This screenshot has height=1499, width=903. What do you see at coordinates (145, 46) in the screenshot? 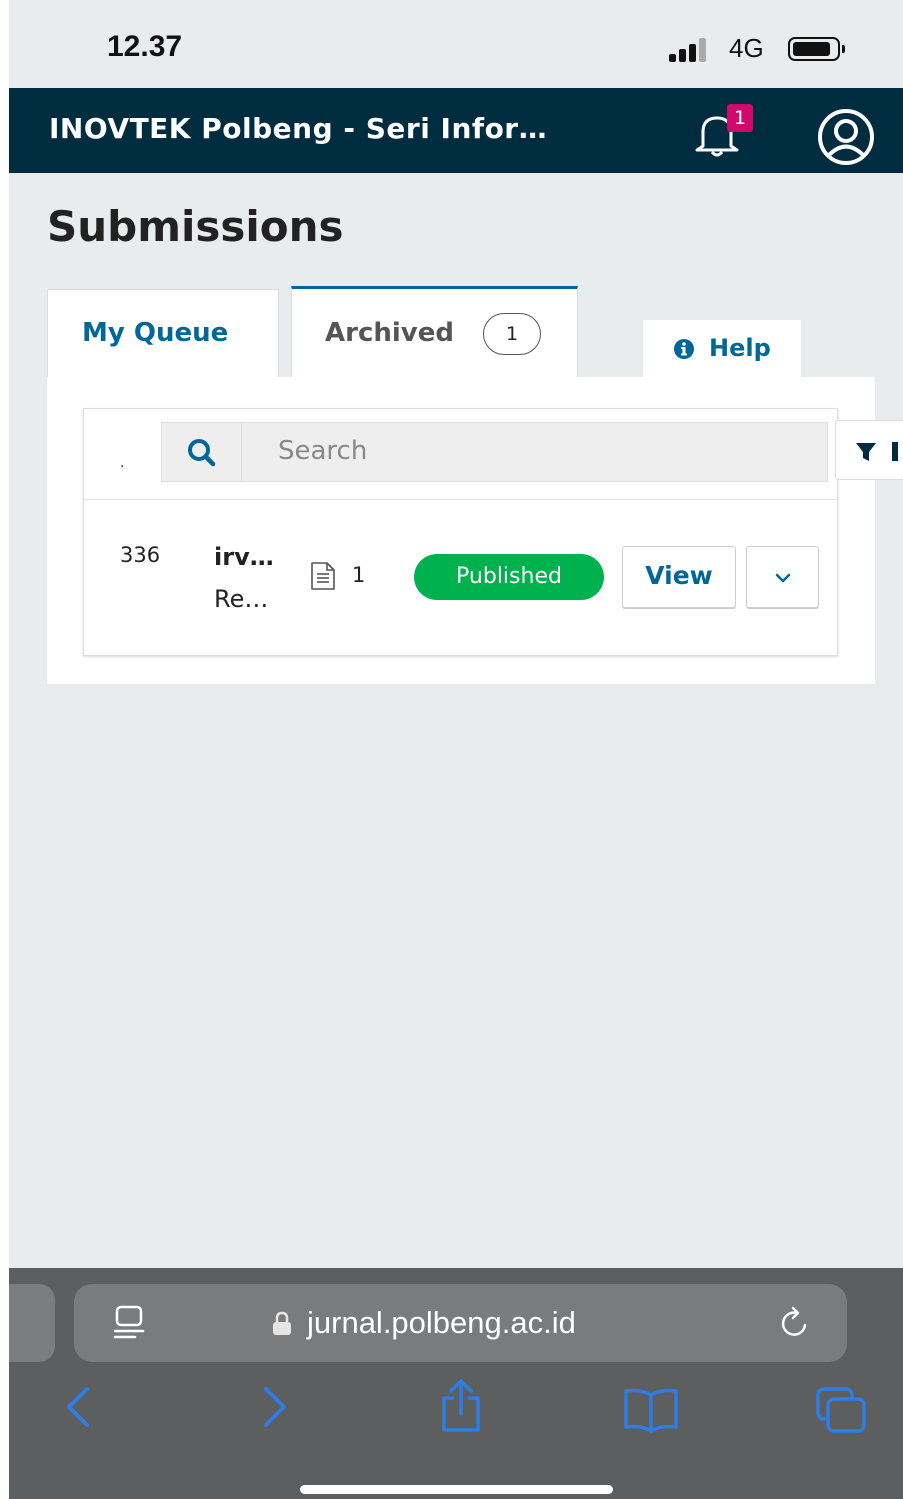
I see `status-time: 12.37` at bounding box center [145, 46].